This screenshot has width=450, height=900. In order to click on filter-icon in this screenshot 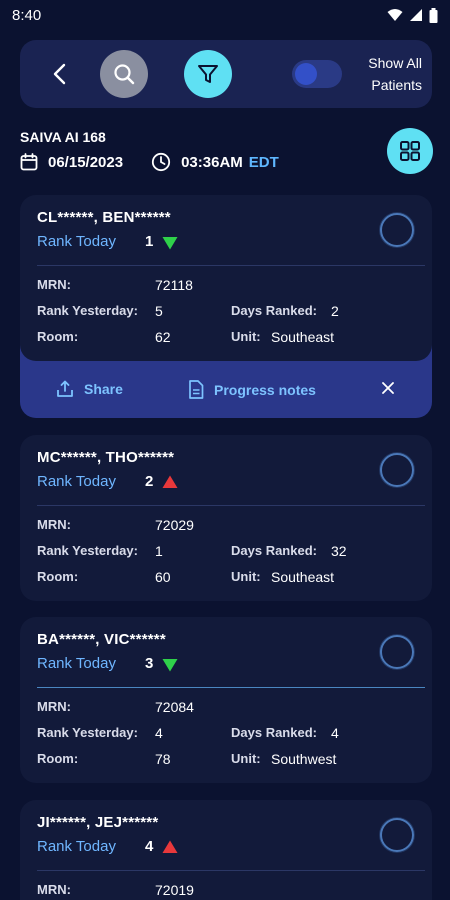, I will do `click(208, 74)`.